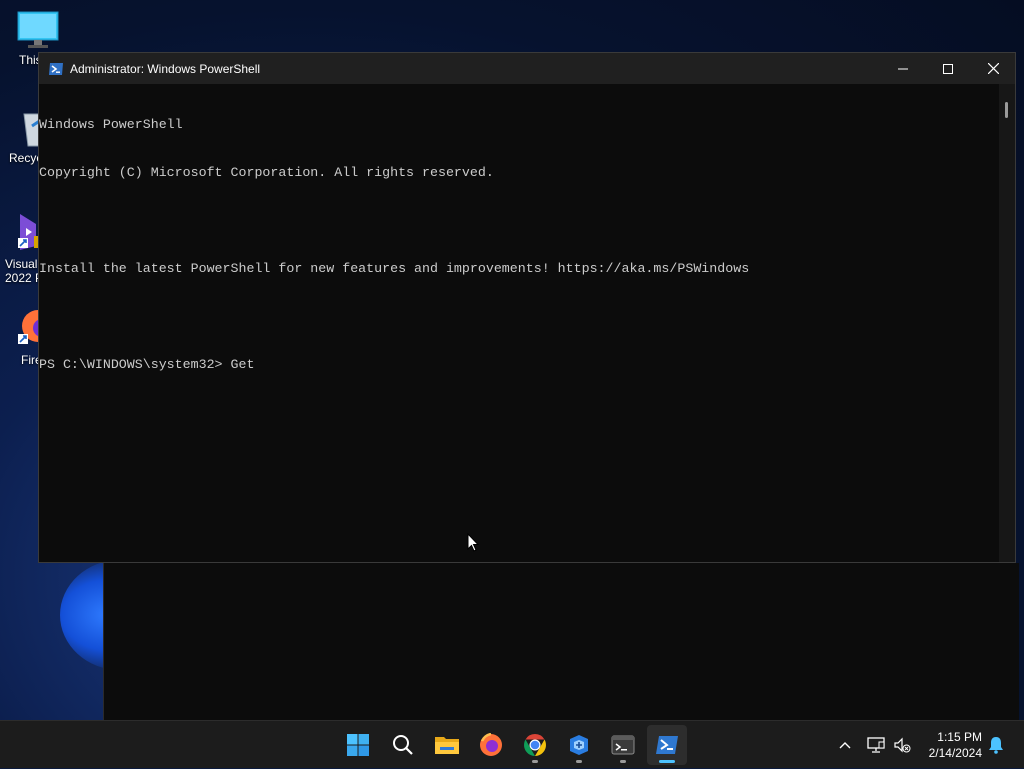 Image resolution: width=1024 pixels, height=769 pixels. I want to click on mouse-cursor-icon, so click(473, 542).